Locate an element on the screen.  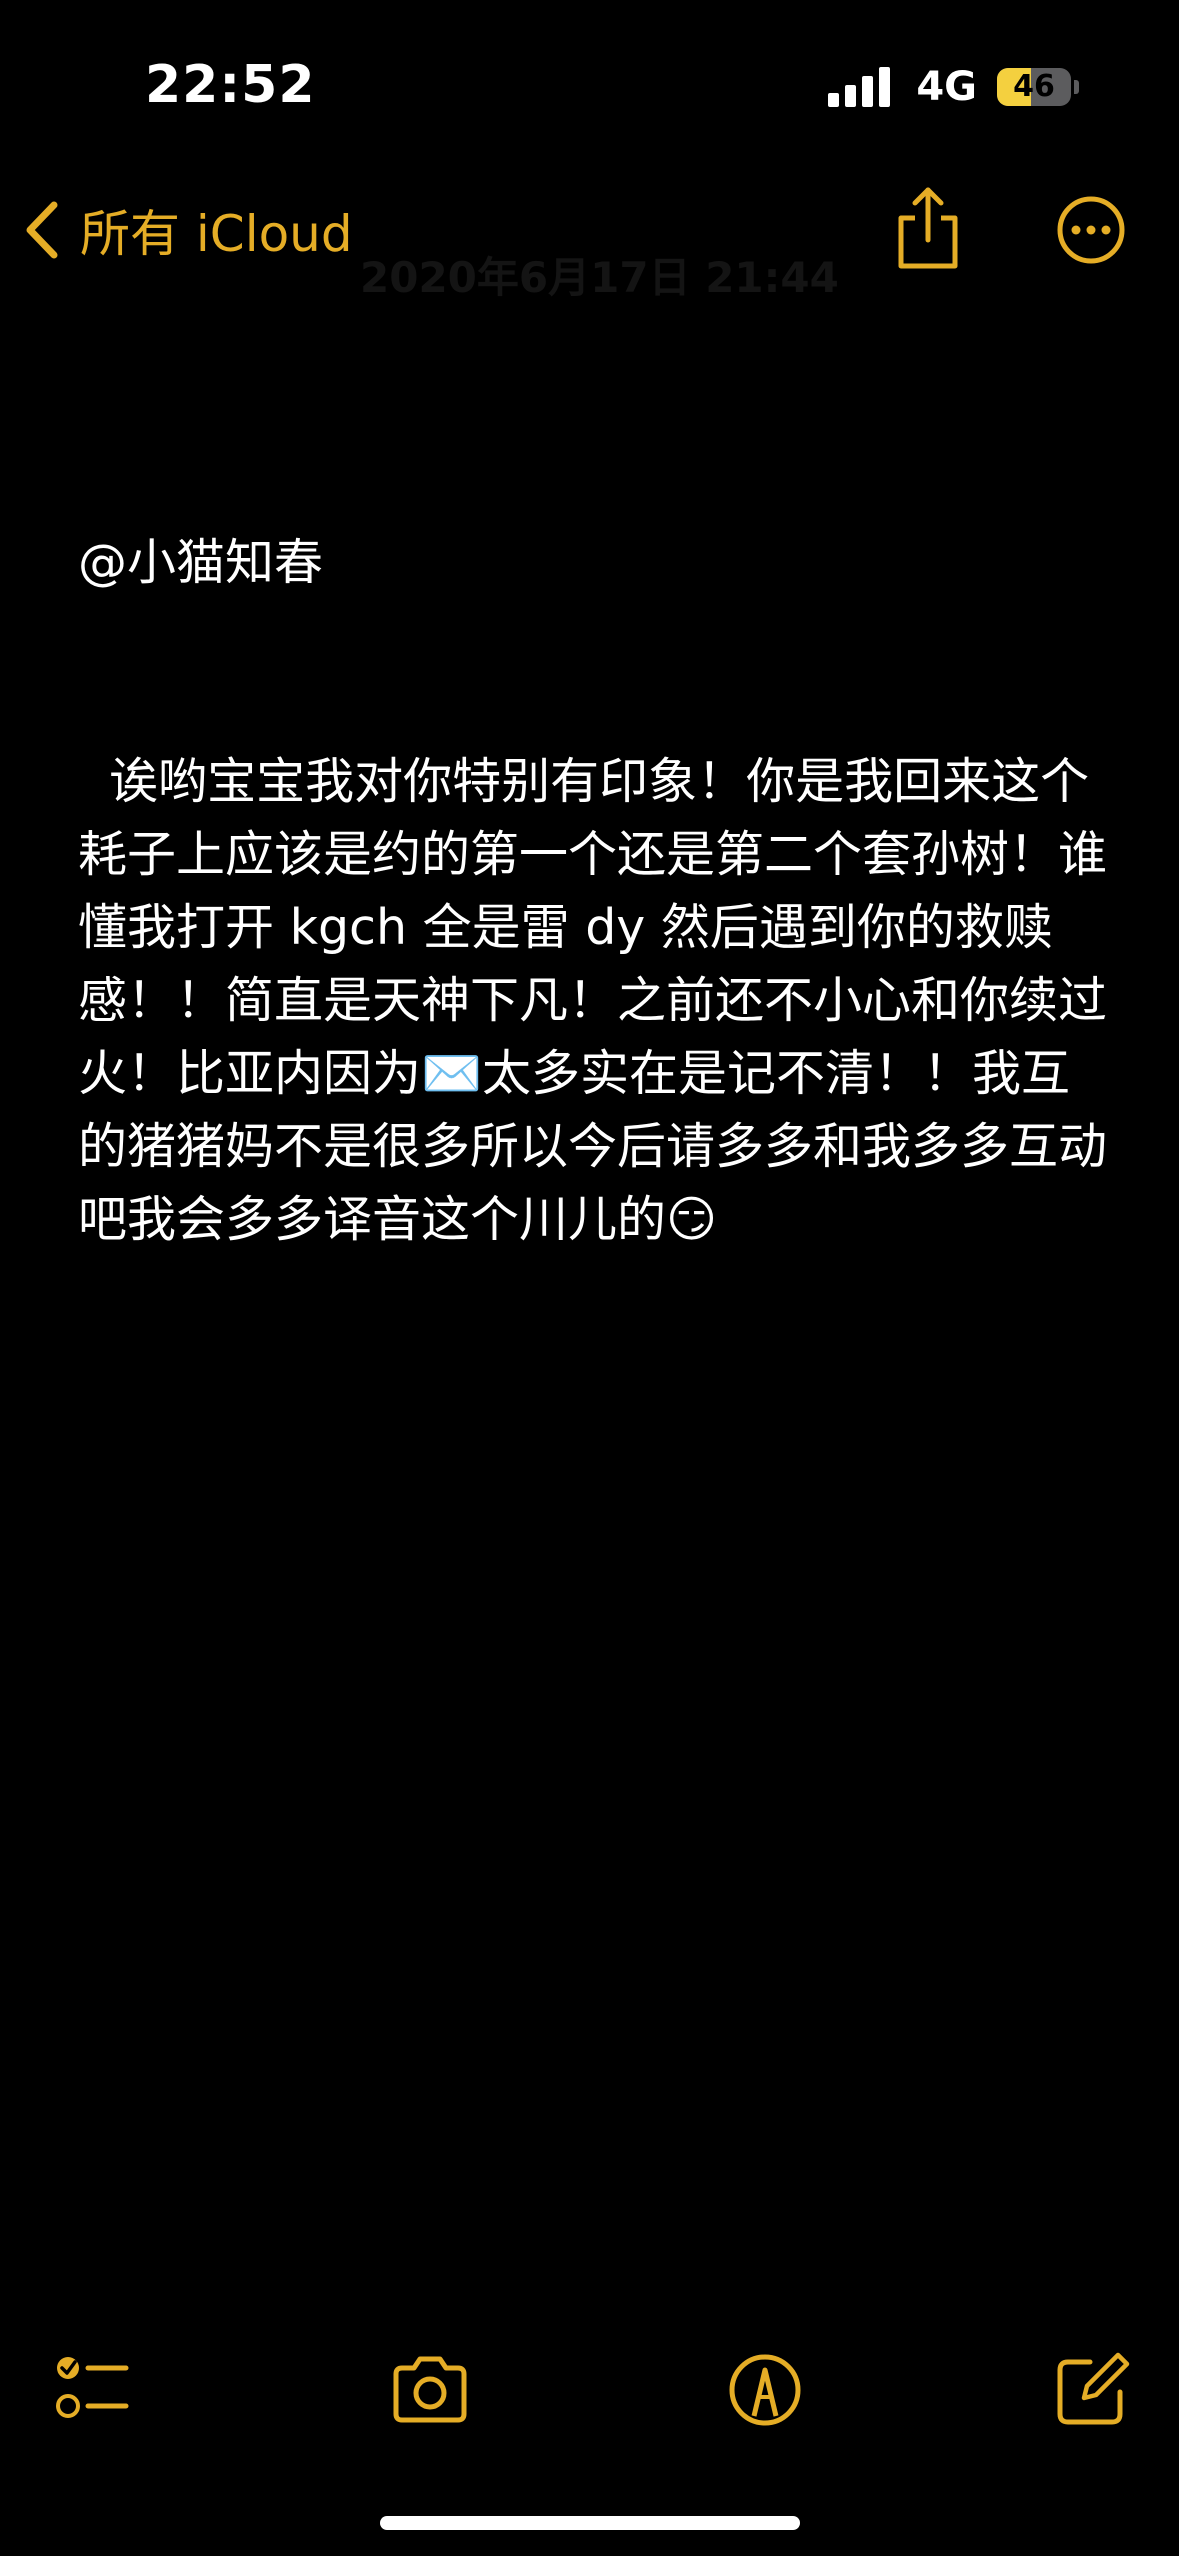
network-type: 4G is located at coordinates (946, 87).